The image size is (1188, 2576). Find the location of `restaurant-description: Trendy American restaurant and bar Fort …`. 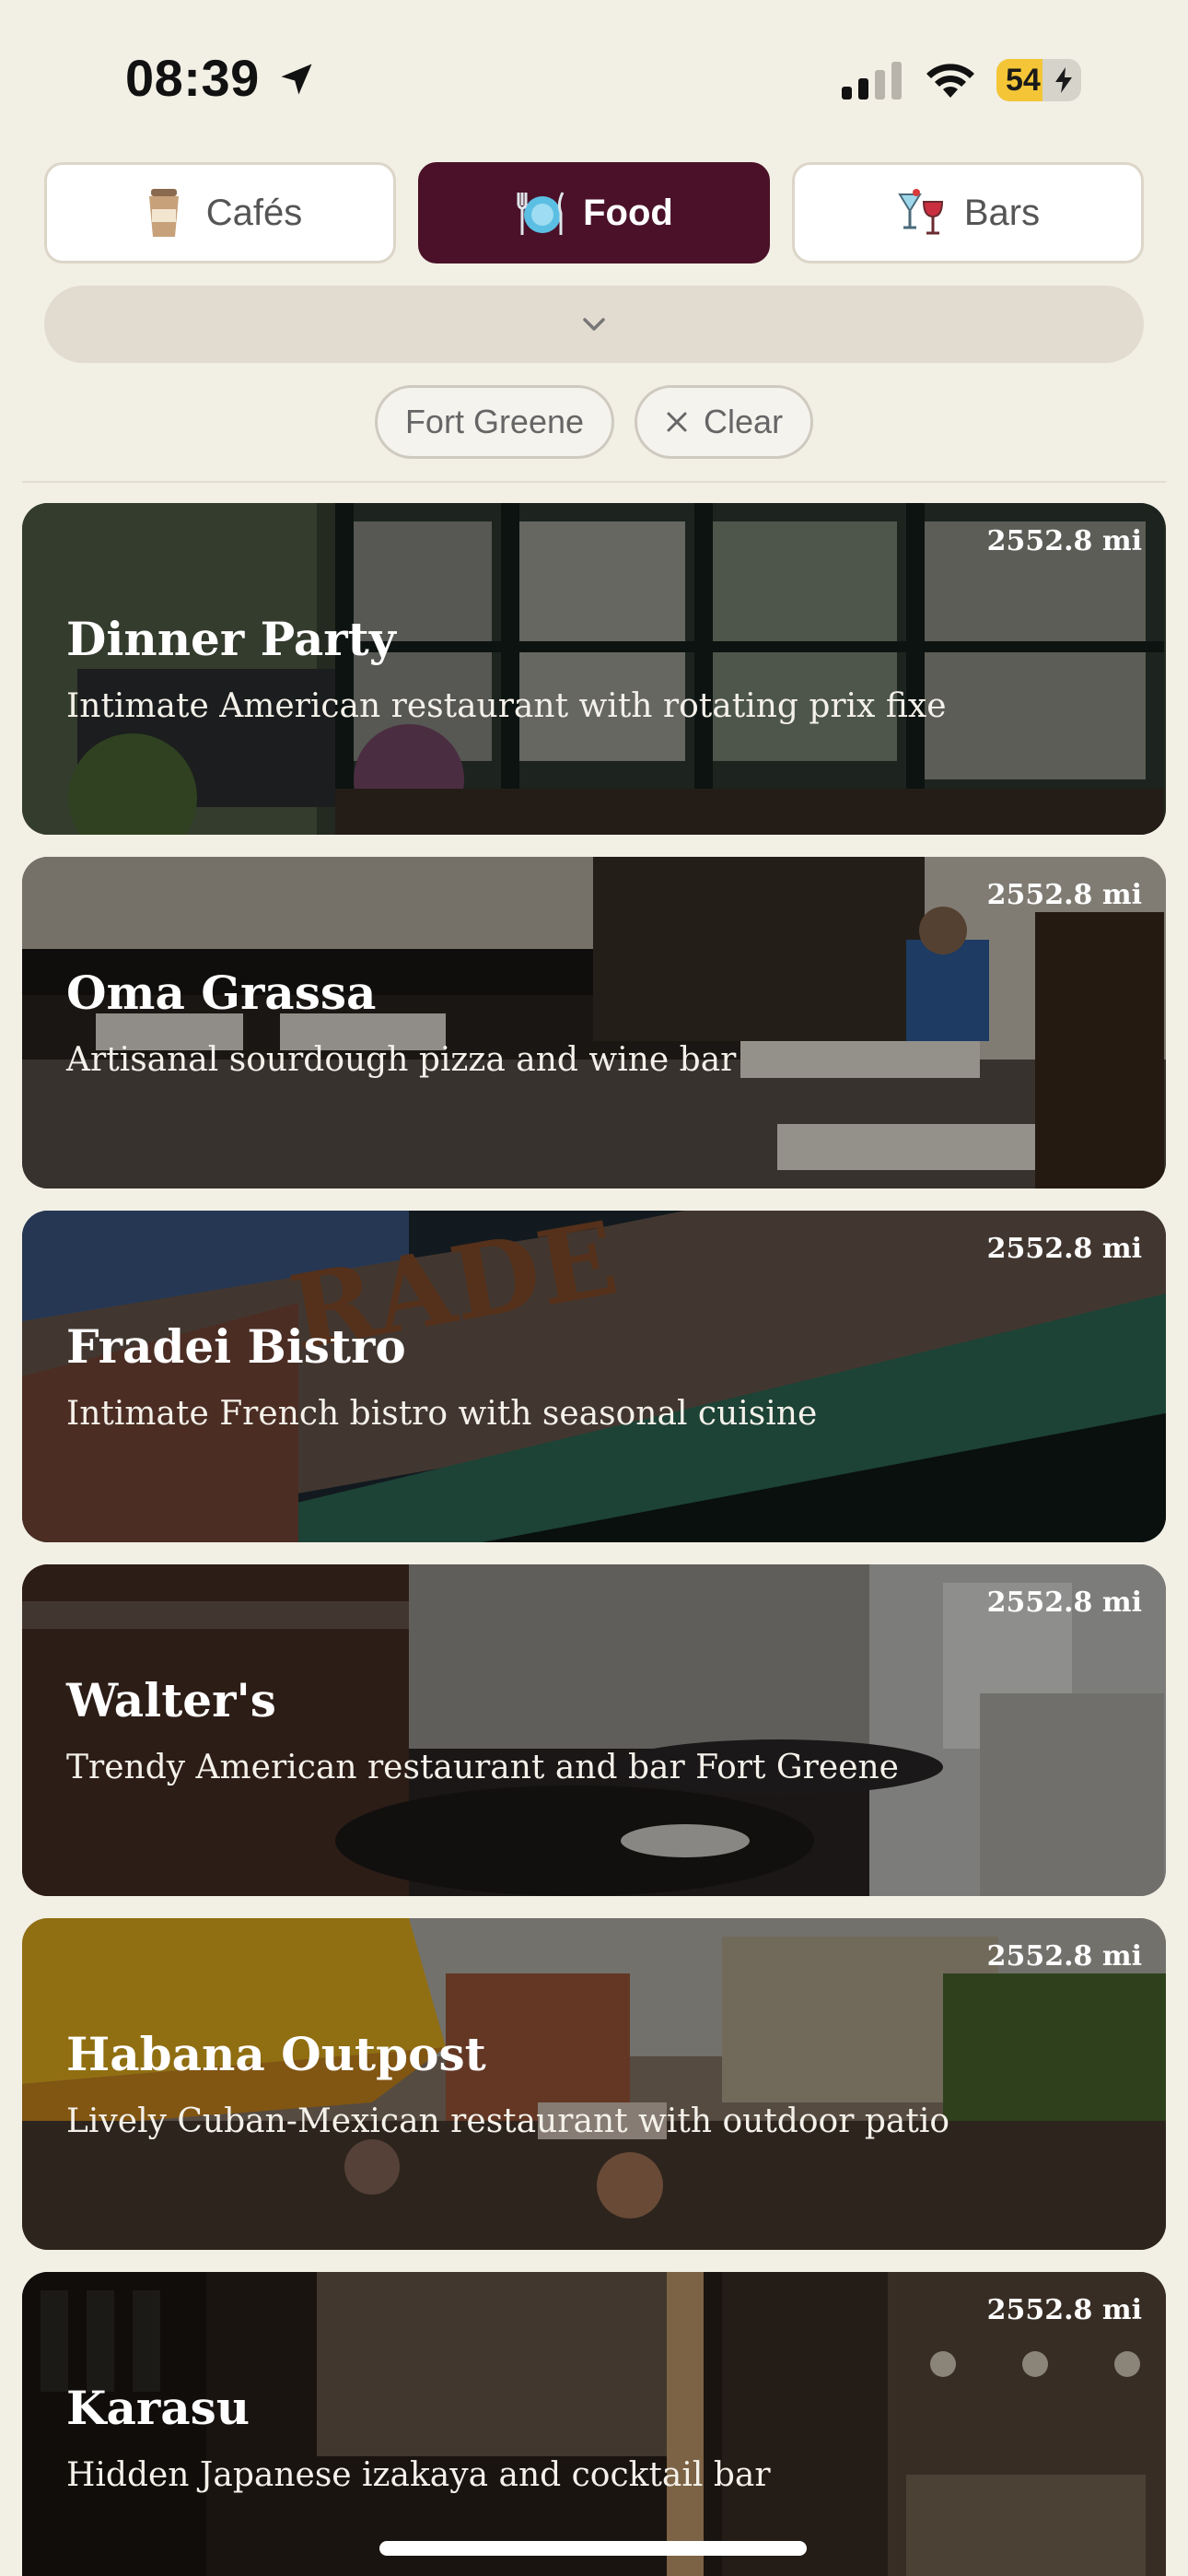

restaurant-description: Trendy American restaurant and bar Fort … is located at coordinates (482, 1767).